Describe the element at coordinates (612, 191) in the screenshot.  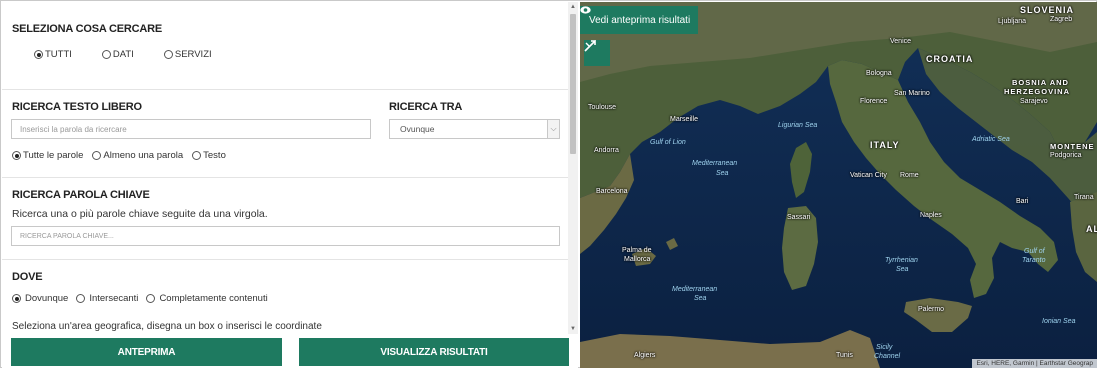
I see `map-label-barcelona: Barcelona` at that location.